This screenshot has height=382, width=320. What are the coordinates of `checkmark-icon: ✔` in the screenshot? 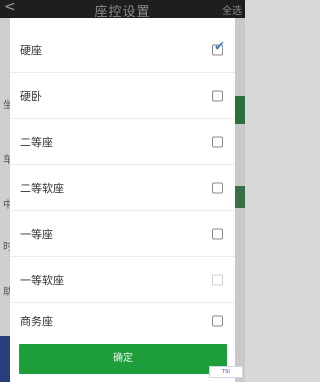 It's located at (219, 46).